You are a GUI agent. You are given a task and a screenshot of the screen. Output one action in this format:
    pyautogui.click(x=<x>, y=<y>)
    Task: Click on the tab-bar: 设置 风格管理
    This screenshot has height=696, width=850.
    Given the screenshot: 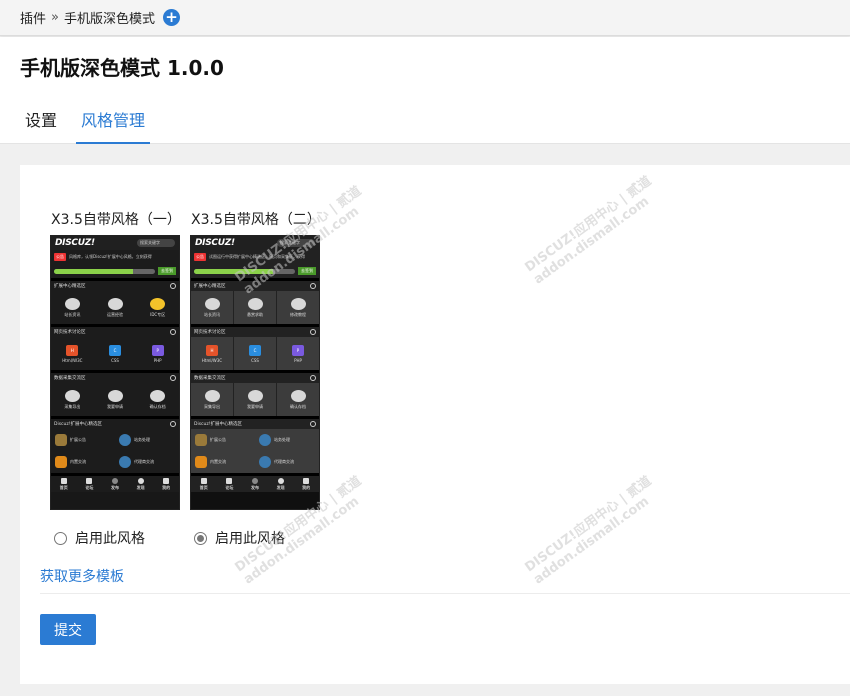 What is the action you would take?
    pyautogui.click(x=92, y=121)
    